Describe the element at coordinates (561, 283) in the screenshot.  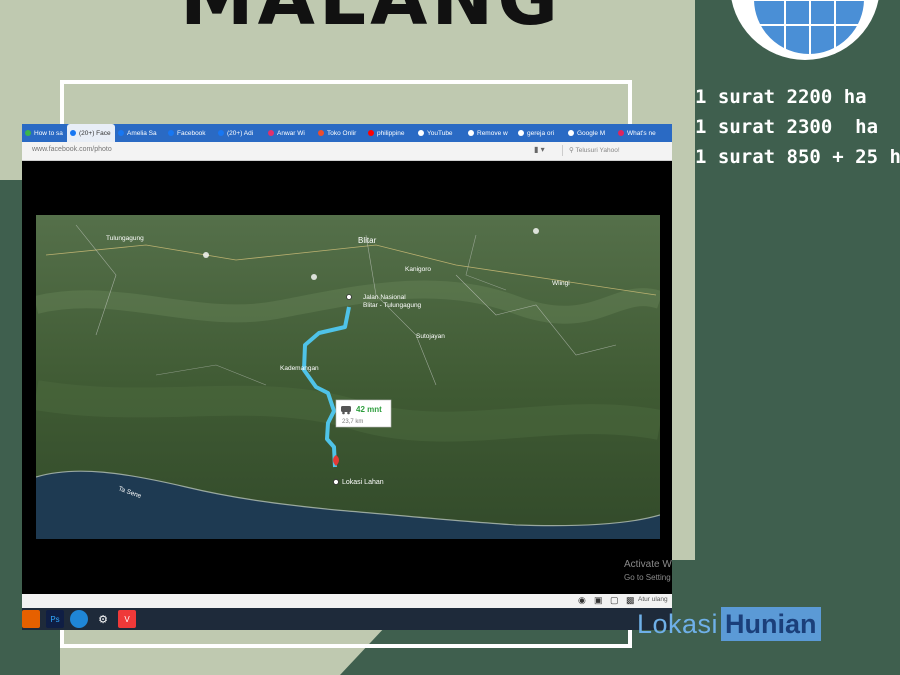
I see `place-label: Wlingi` at that location.